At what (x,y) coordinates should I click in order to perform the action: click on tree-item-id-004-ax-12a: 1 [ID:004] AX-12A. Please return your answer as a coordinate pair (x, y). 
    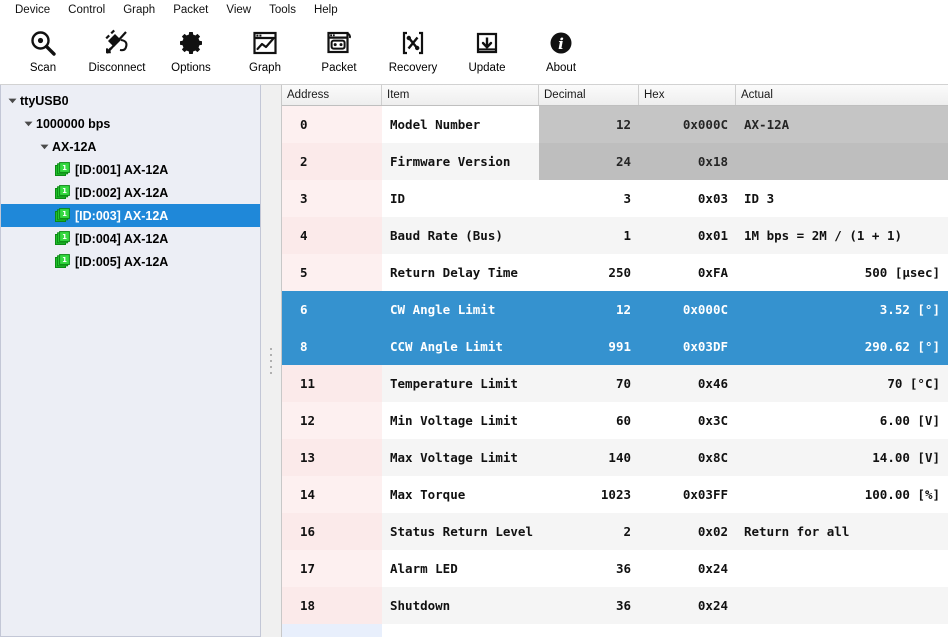
    Looking at the image, I should click on (130, 238).